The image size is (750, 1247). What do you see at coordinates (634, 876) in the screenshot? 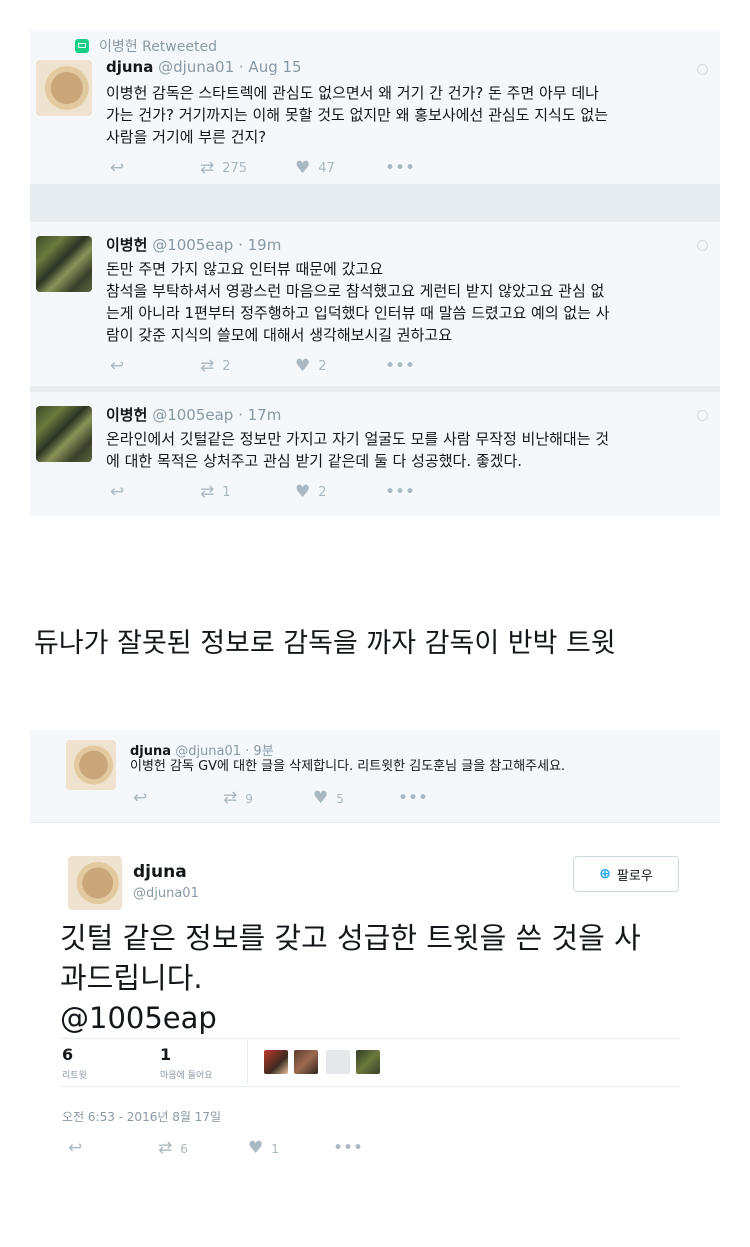
I see `follow-label: 팔로우` at bounding box center [634, 876].